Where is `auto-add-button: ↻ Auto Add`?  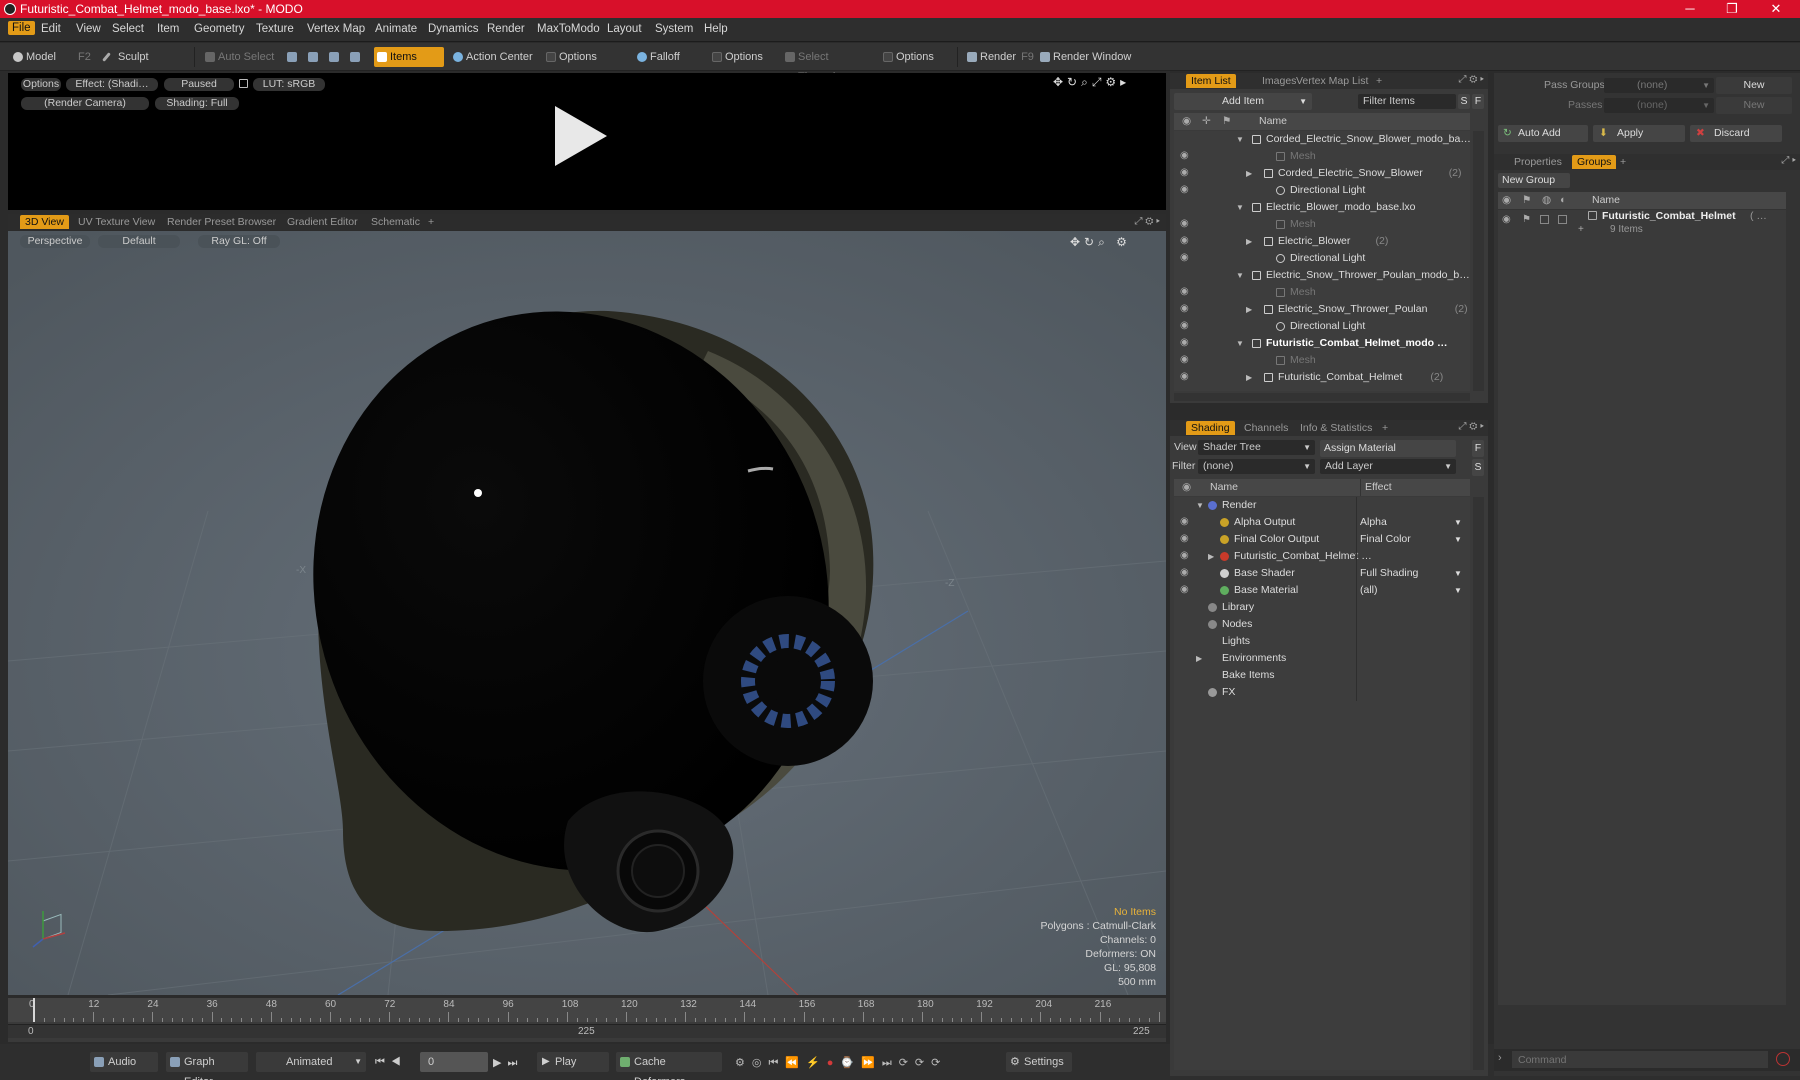 auto-add-button: ↻ Auto Add is located at coordinates (1543, 133).